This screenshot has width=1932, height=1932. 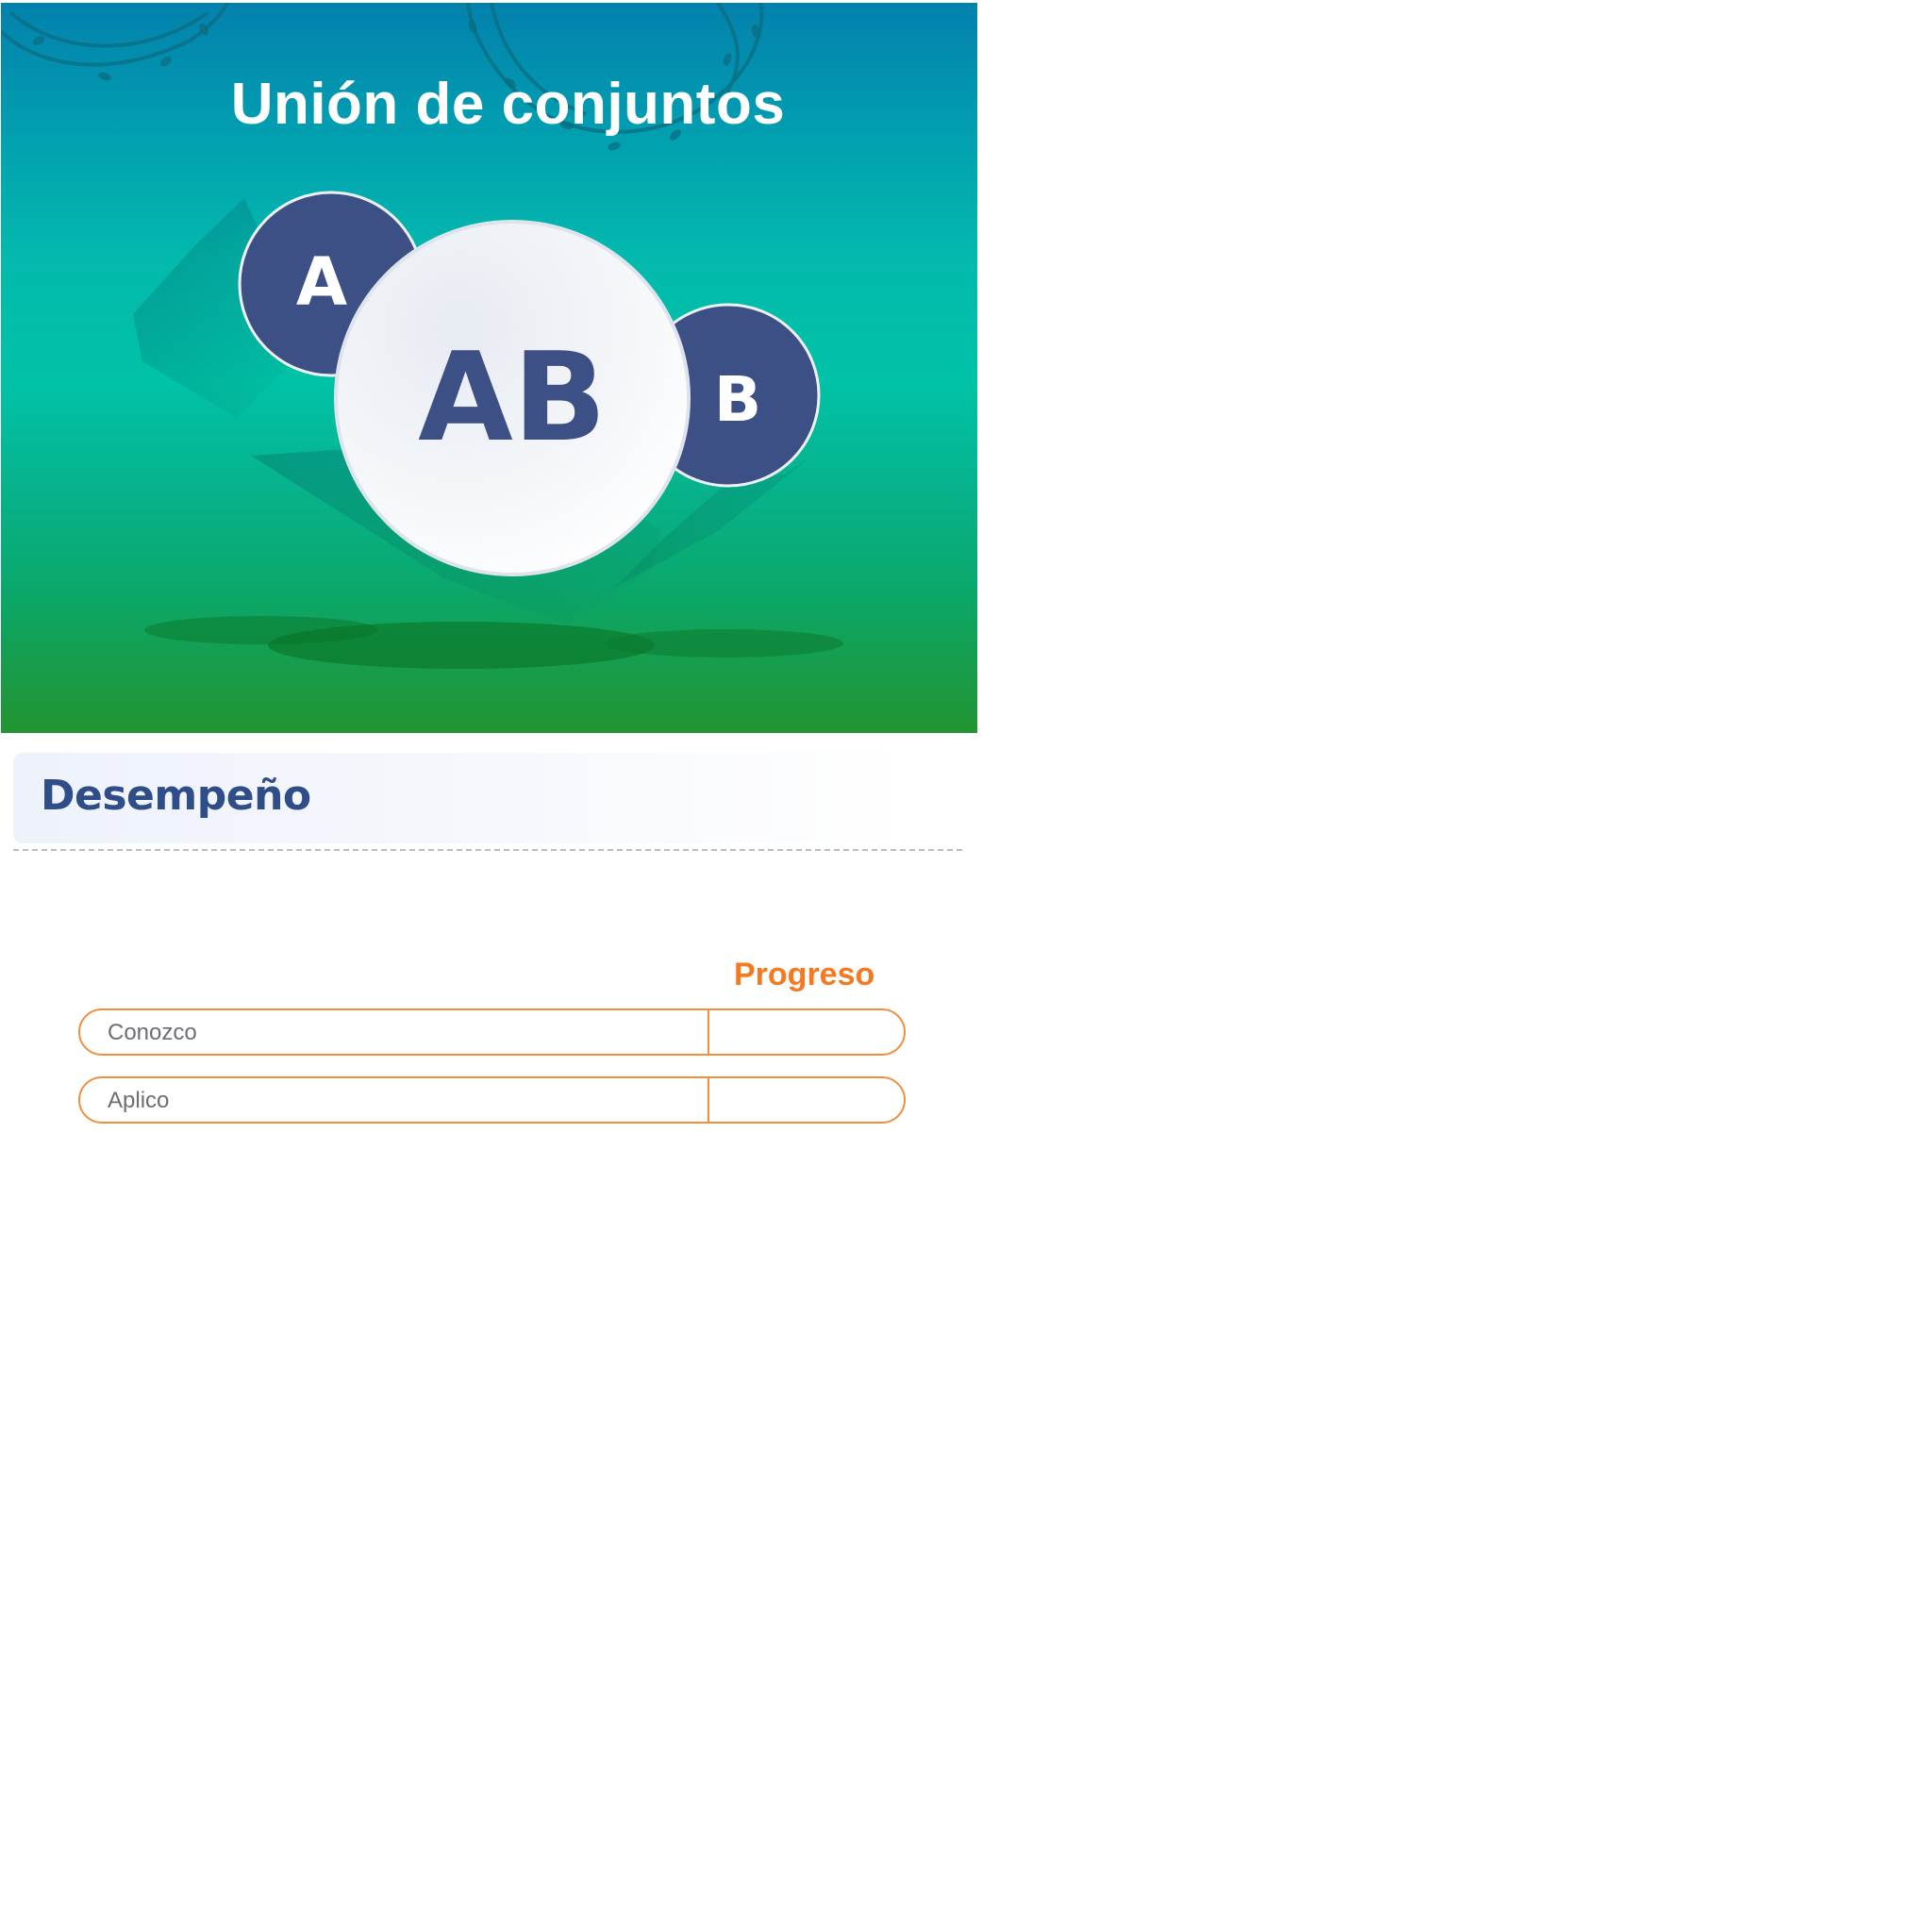 I want to click on progress-row-aplico: Aplico, so click(x=492, y=1100).